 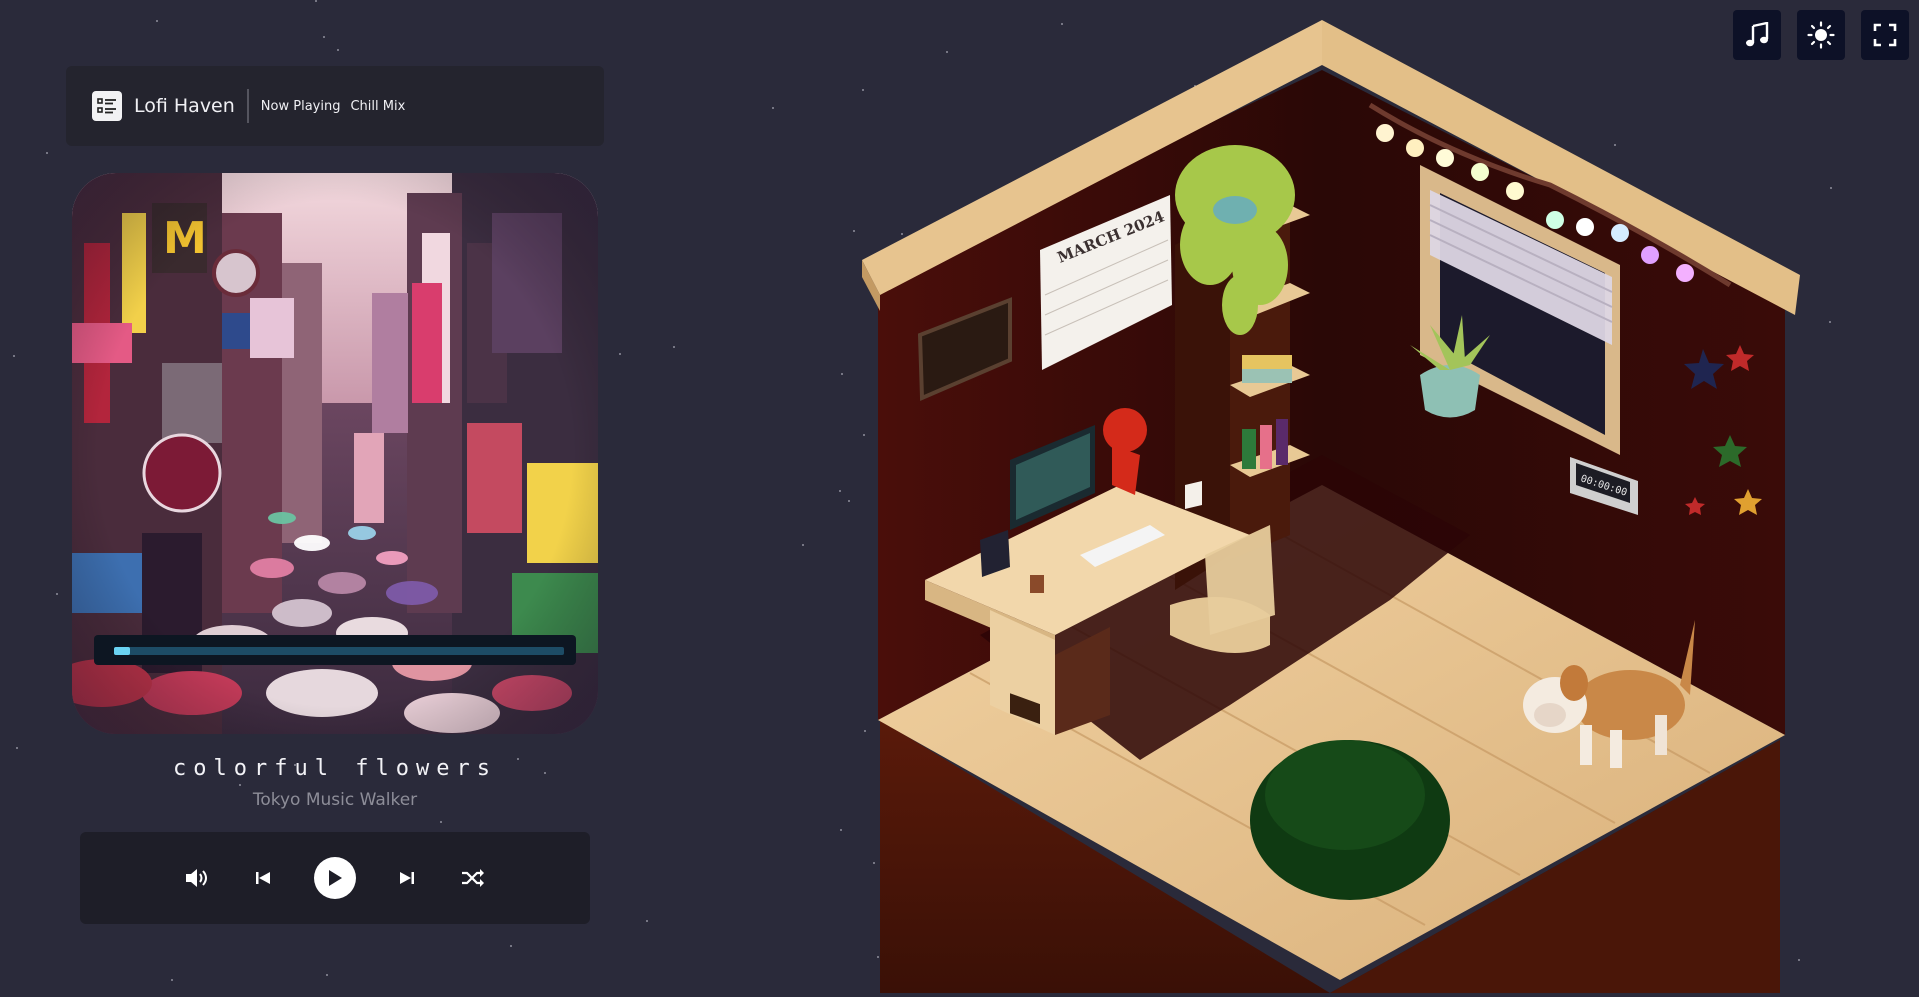 I want to click on player-controls, so click(x=335, y=878).